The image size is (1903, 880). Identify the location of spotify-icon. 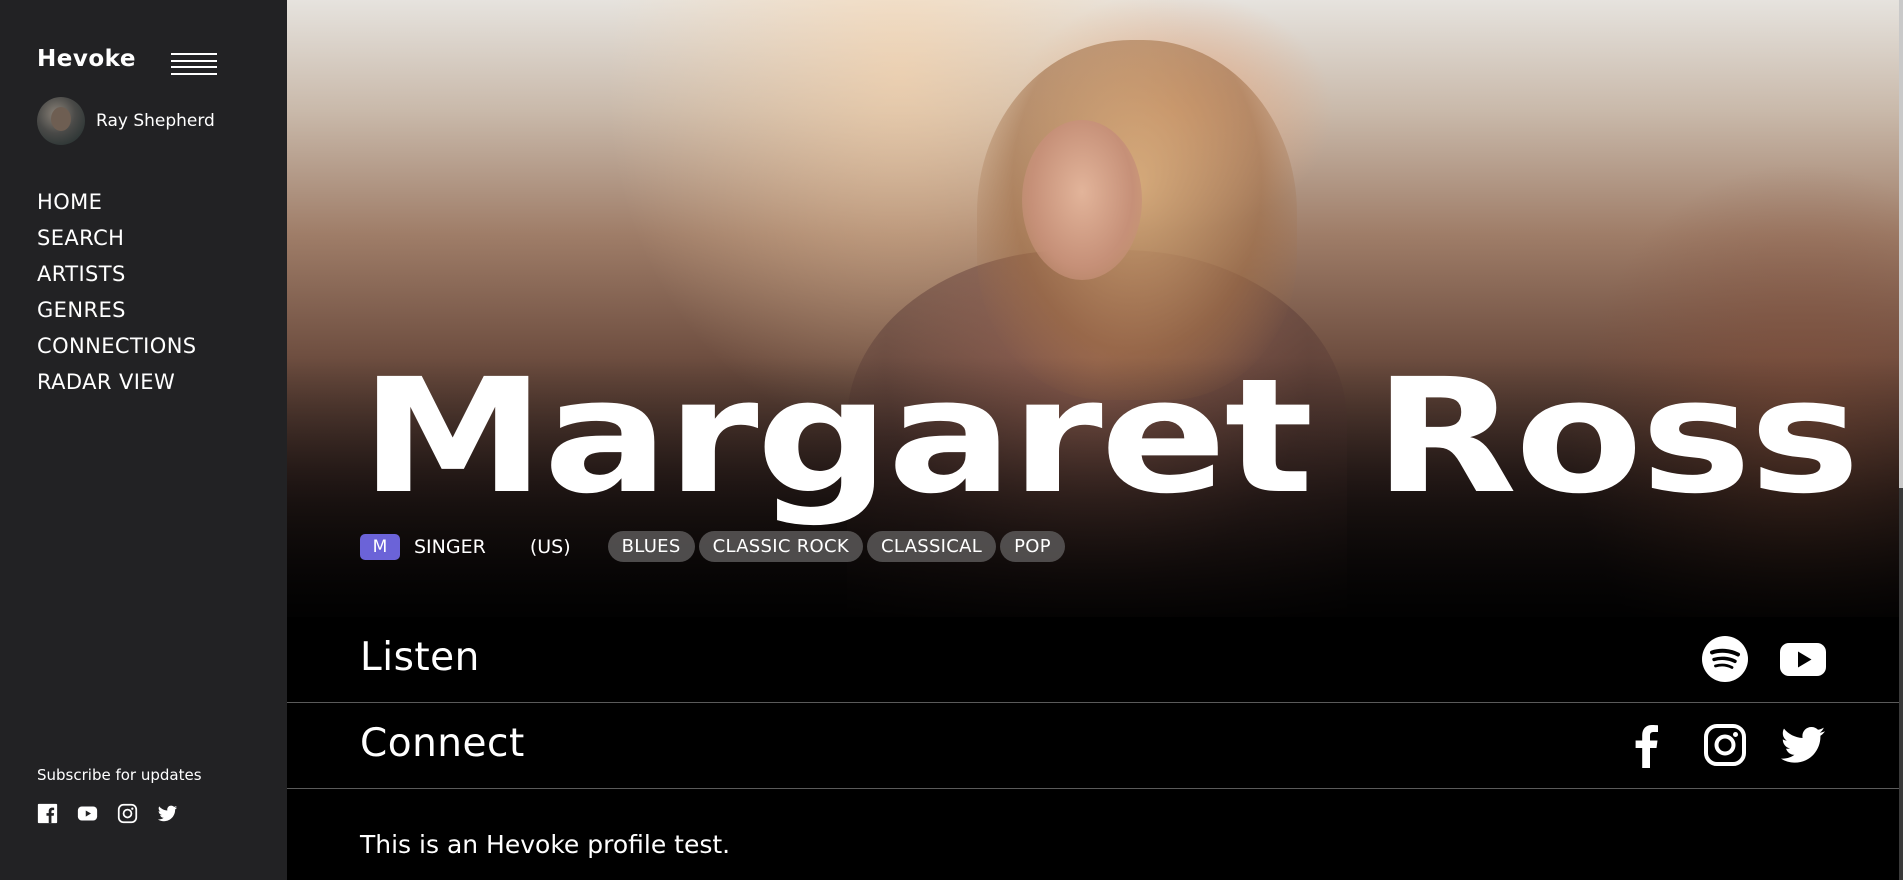
(1725, 659).